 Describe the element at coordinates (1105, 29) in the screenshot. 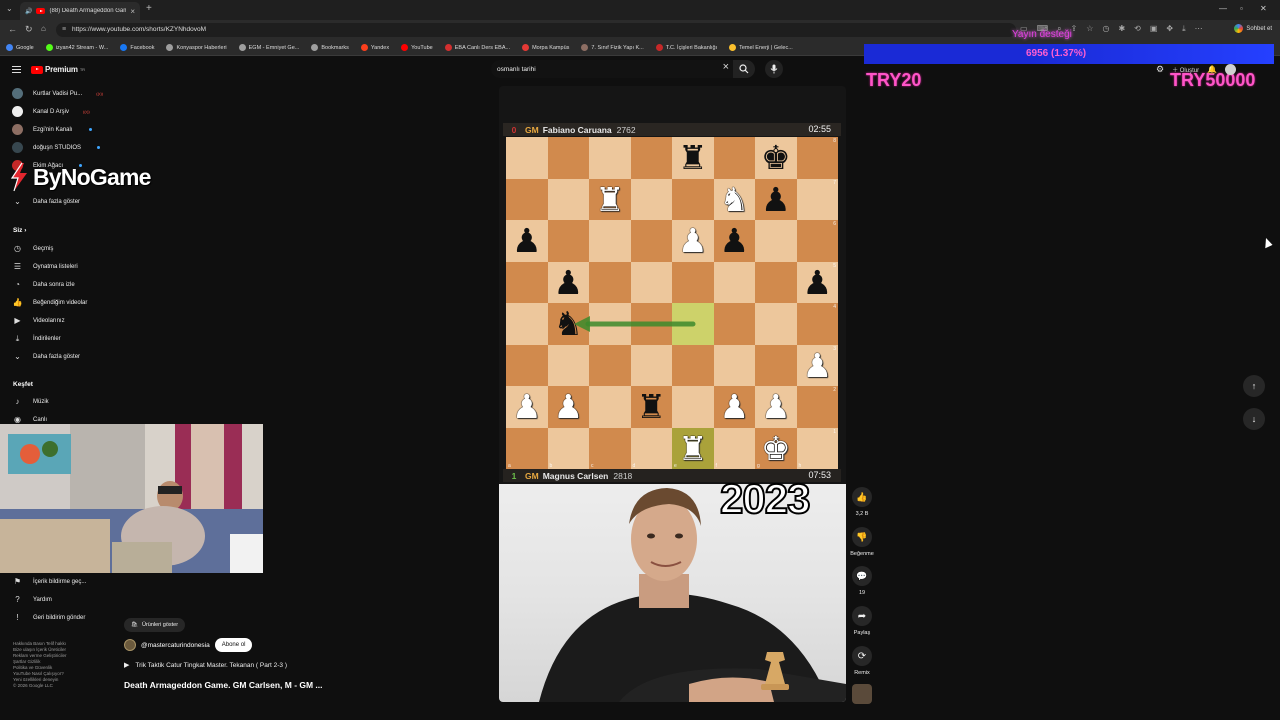

I see `history-icon: ◷` at that location.